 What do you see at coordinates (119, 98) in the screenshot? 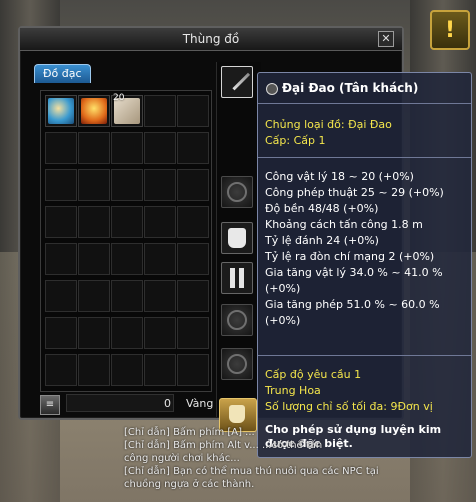
I see `stack-count: 20` at bounding box center [119, 98].